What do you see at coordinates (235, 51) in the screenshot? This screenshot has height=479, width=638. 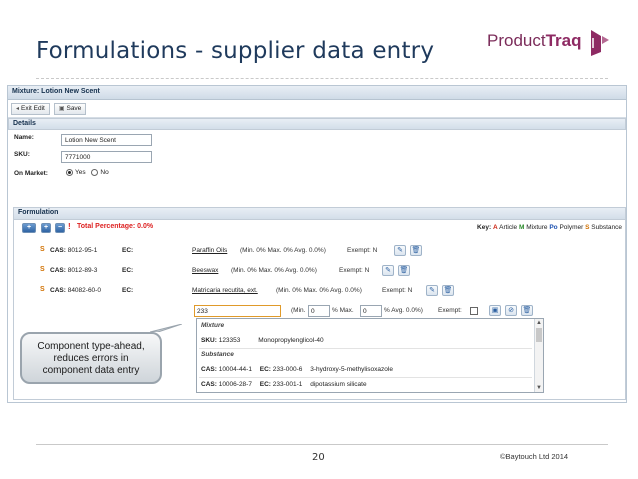 I see `slide-title: Formulations - supplier data entry` at bounding box center [235, 51].